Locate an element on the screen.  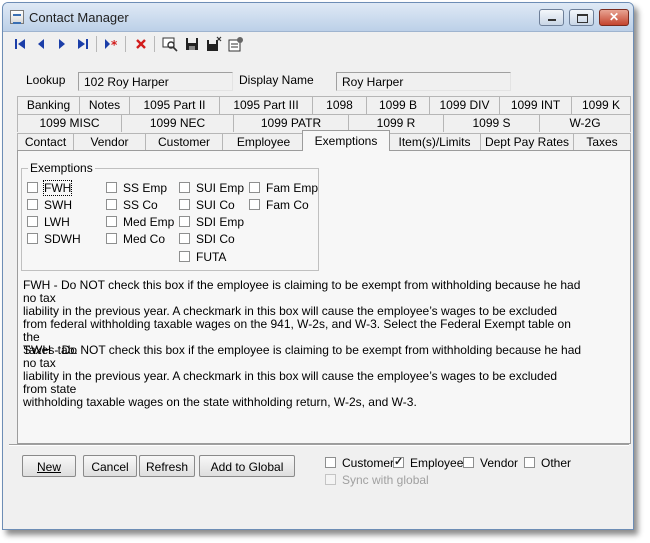
save-icon is located at coordinates (192, 44).